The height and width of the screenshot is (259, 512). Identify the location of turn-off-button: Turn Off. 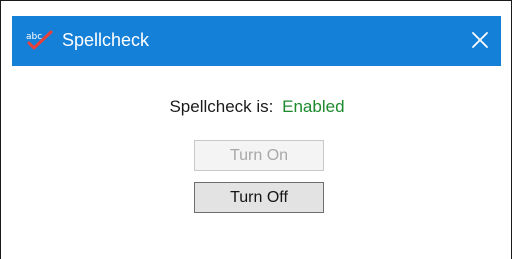
(259, 197).